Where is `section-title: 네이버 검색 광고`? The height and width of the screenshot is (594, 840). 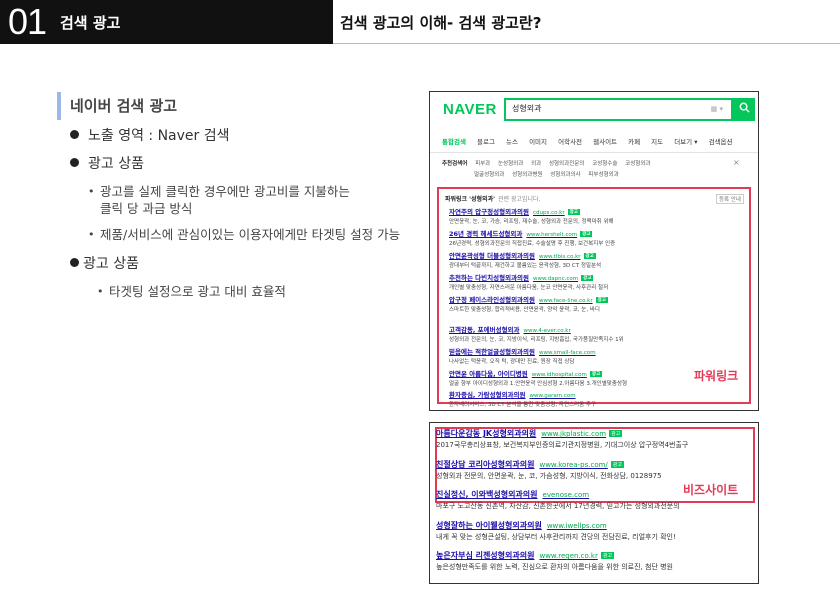 section-title: 네이버 검색 광고 is located at coordinates (117, 106).